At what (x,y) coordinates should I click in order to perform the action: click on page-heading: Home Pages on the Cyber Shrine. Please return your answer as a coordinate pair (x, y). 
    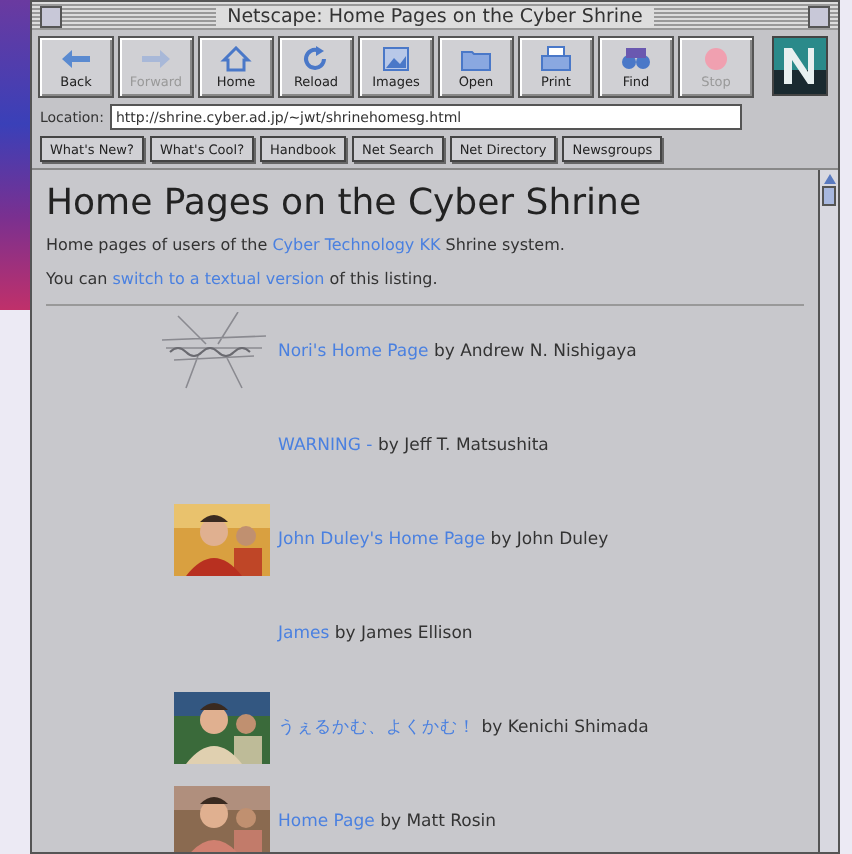
    Looking at the image, I should click on (345, 203).